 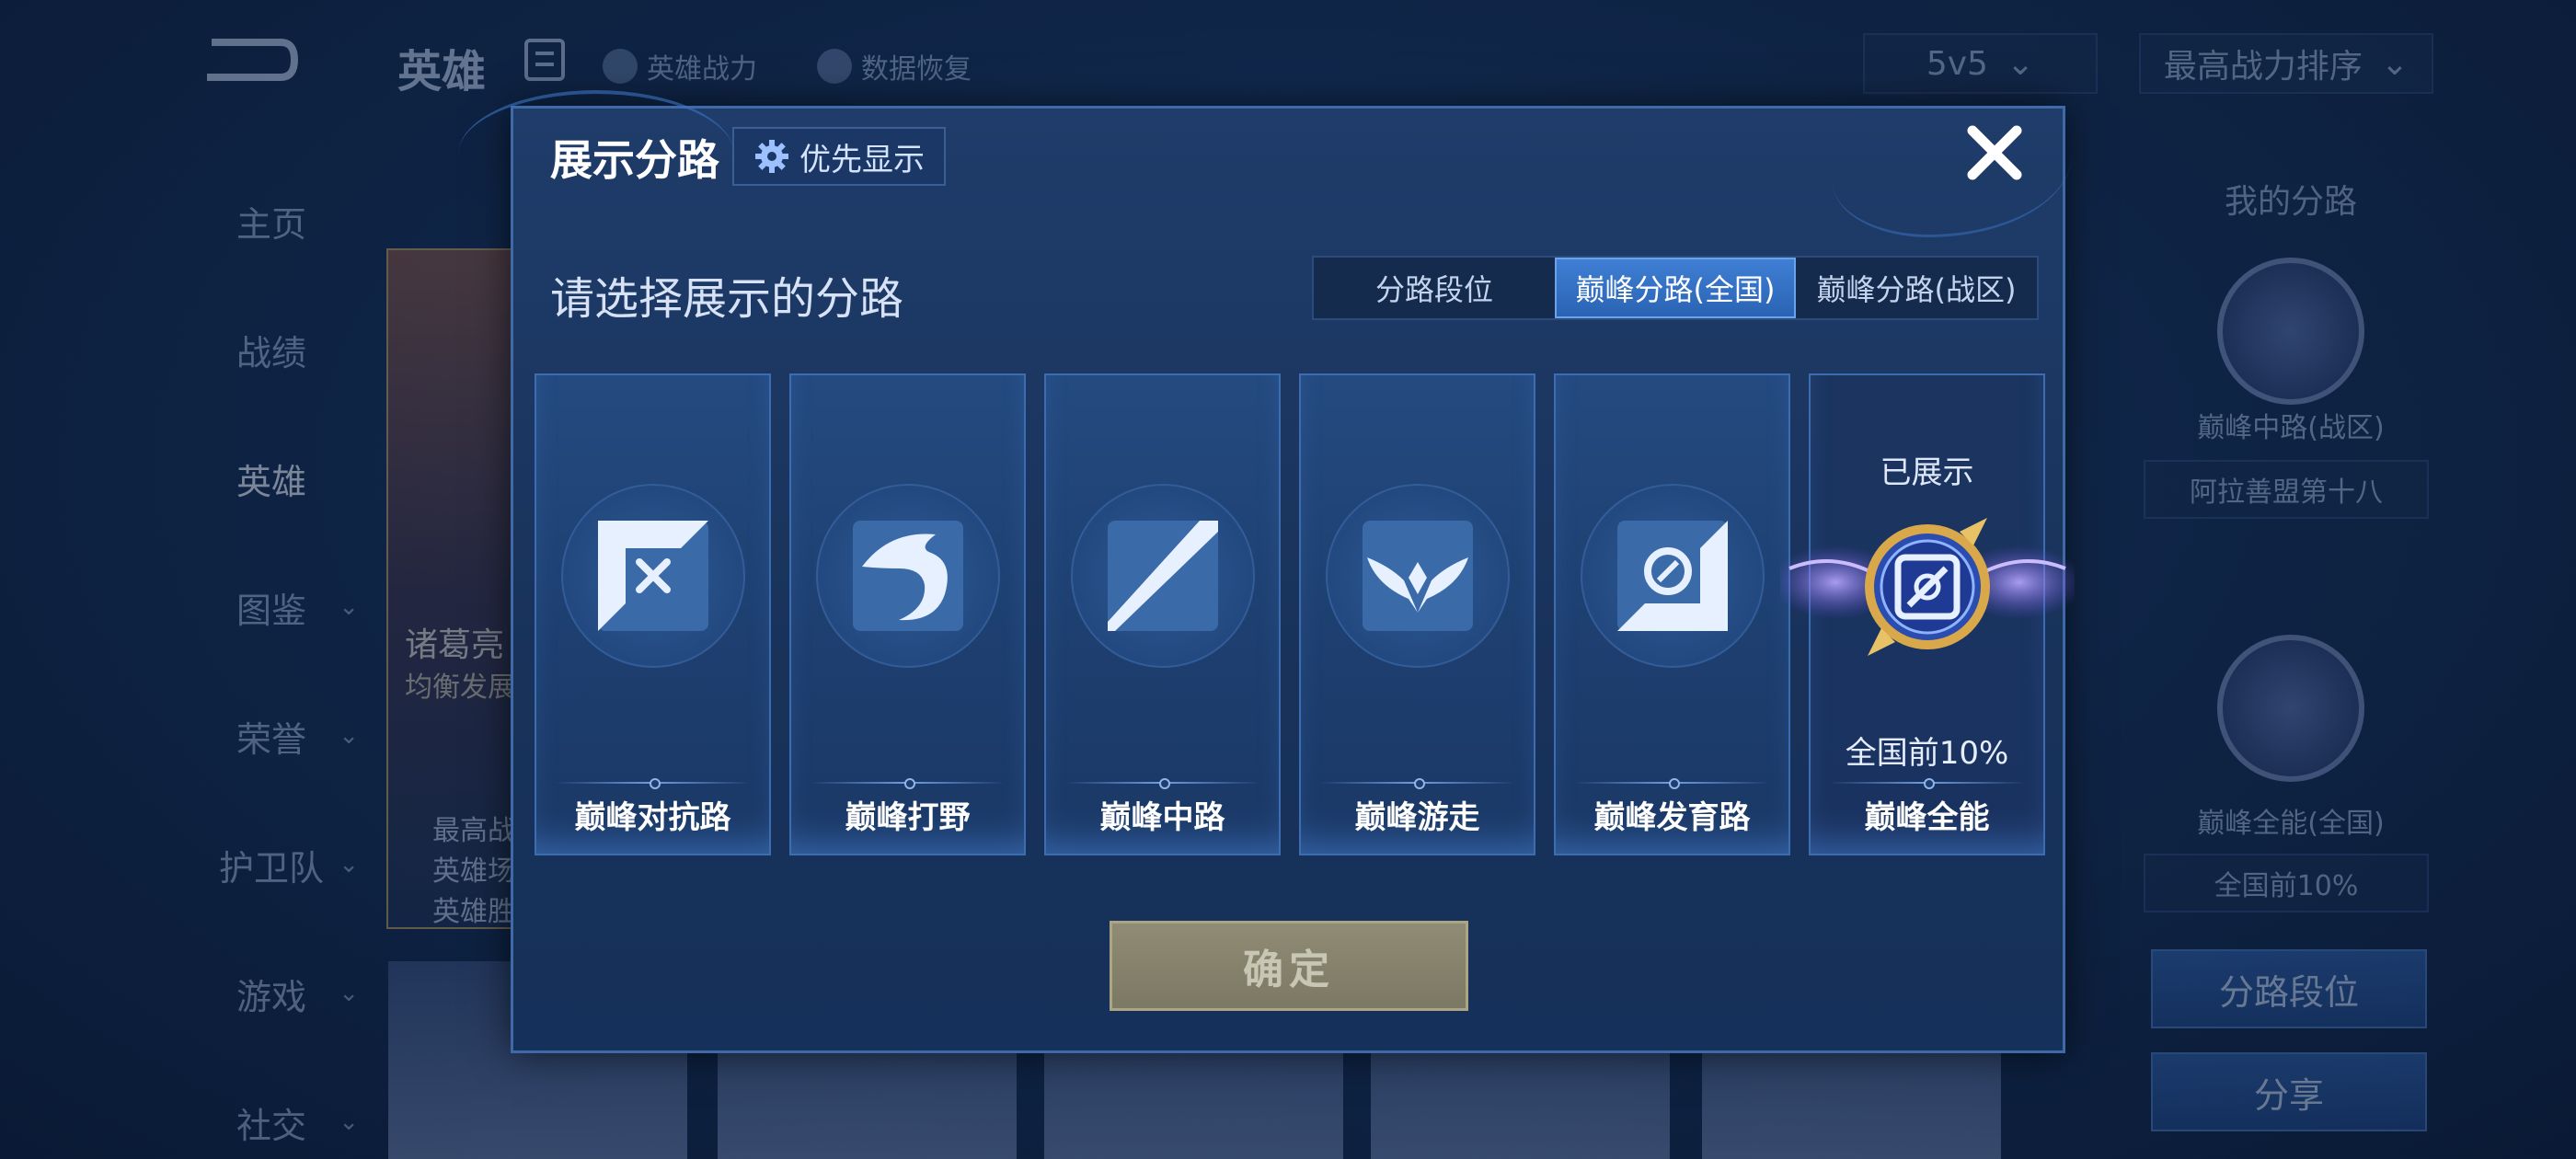 What do you see at coordinates (271, 739) in the screenshot?
I see `sidebar-item-label: 荣誉` at bounding box center [271, 739].